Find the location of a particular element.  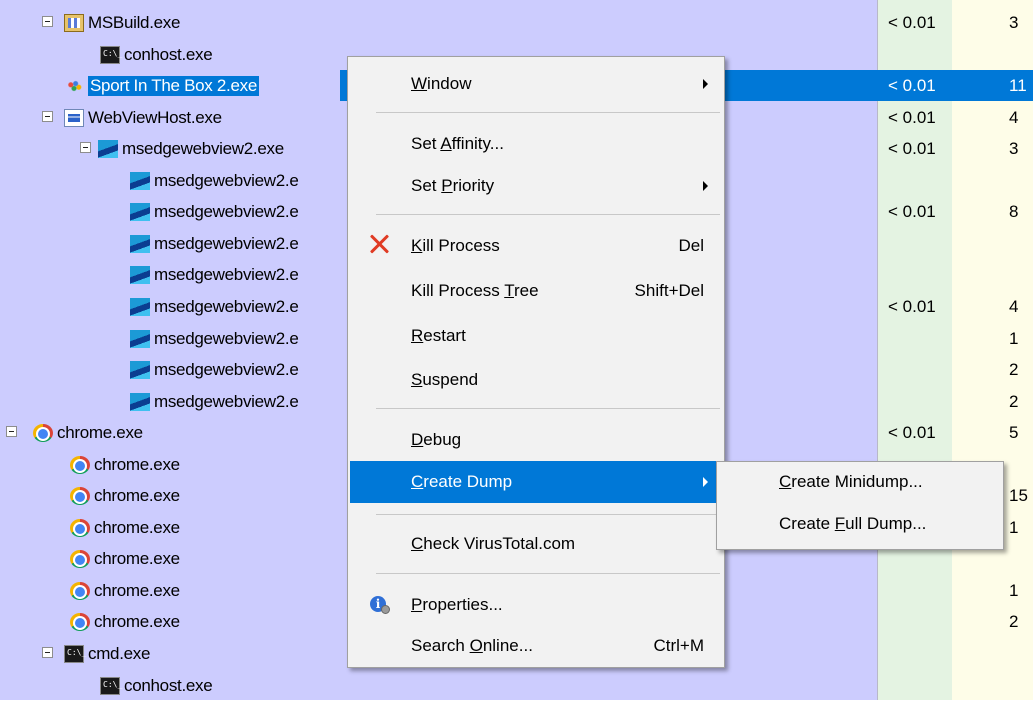

info-icon: i is located at coordinates (380, 605).